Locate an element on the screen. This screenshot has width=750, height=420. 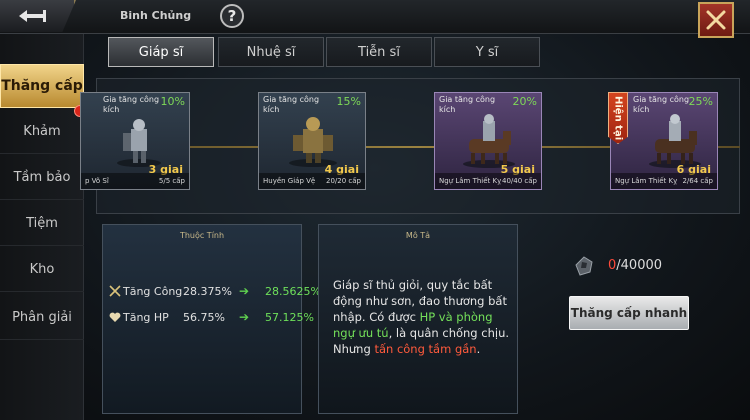
cost-need: /40000 is located at coordinates (639, 265).